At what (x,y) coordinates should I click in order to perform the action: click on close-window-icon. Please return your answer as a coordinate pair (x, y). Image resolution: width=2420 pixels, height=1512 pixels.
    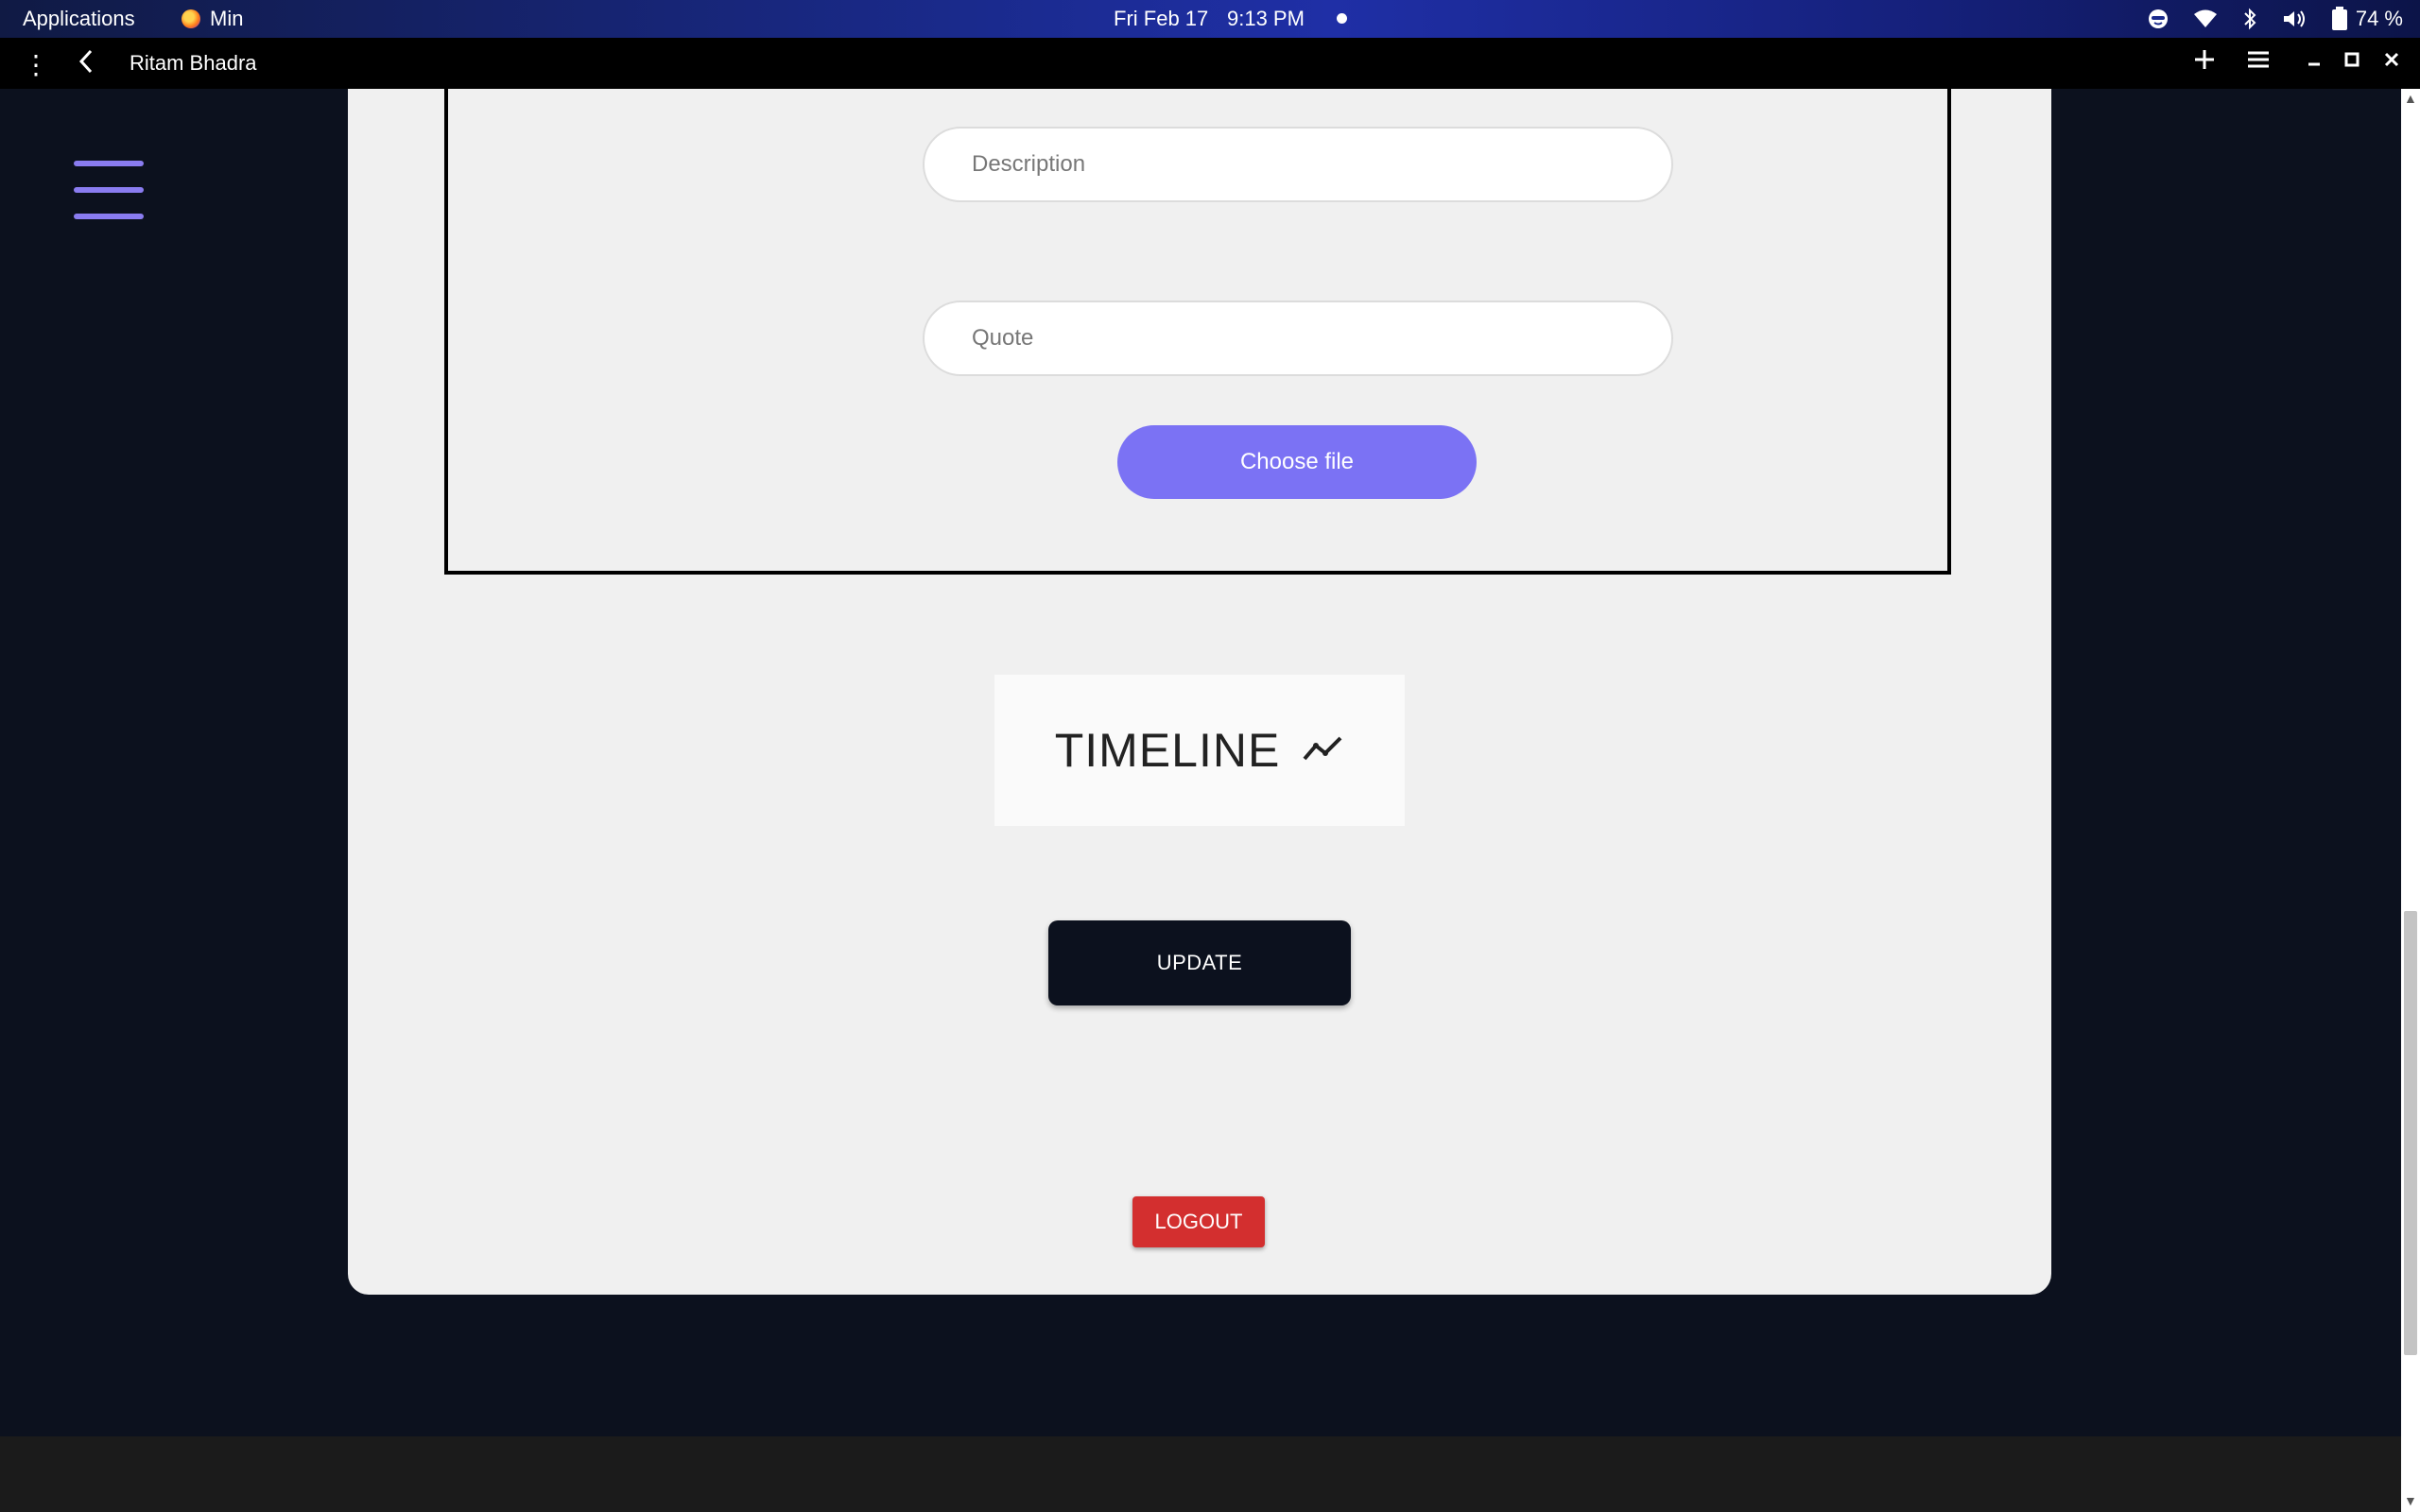
    Looking at the image, I should click on (2391, 63).